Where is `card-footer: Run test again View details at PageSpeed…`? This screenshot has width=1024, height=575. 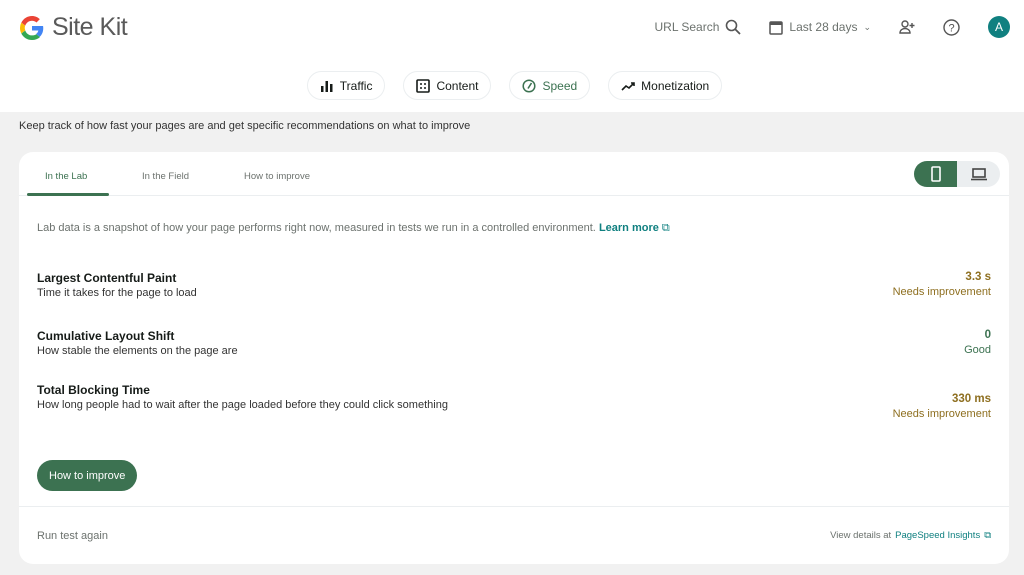 card-footer: Run test again View details at PageSpeed… is located at coordinates (514, 535).